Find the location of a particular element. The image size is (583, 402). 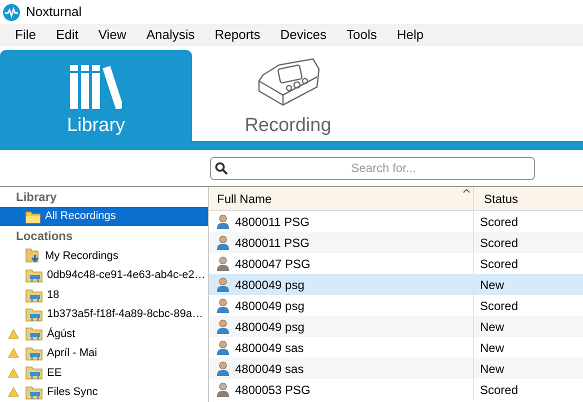

books-icon is located at coordinates (96, 87).